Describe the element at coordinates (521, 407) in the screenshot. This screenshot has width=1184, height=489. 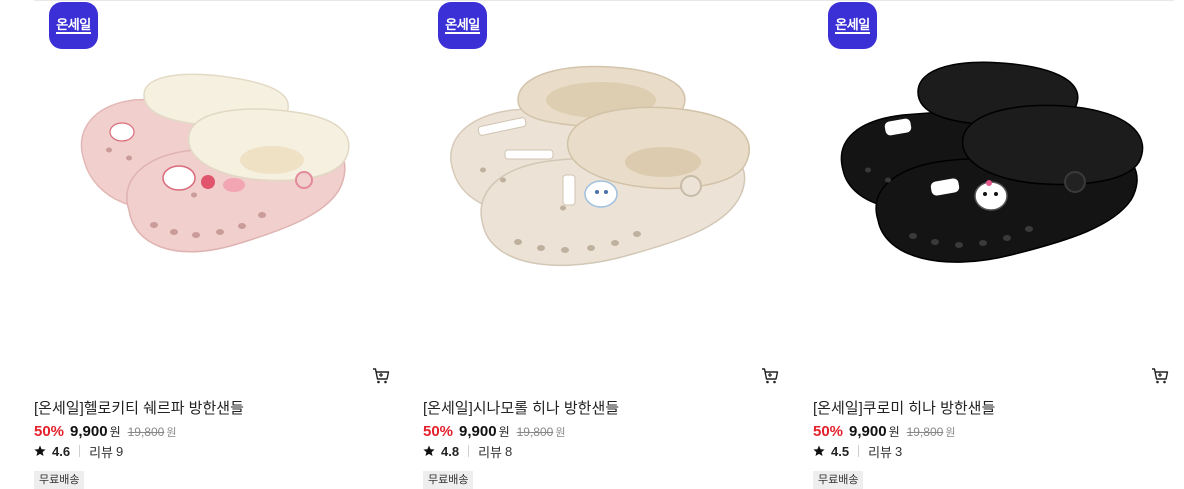
I see `product-title: [온세일]시나모롤 히나 방한샌들` at that location.